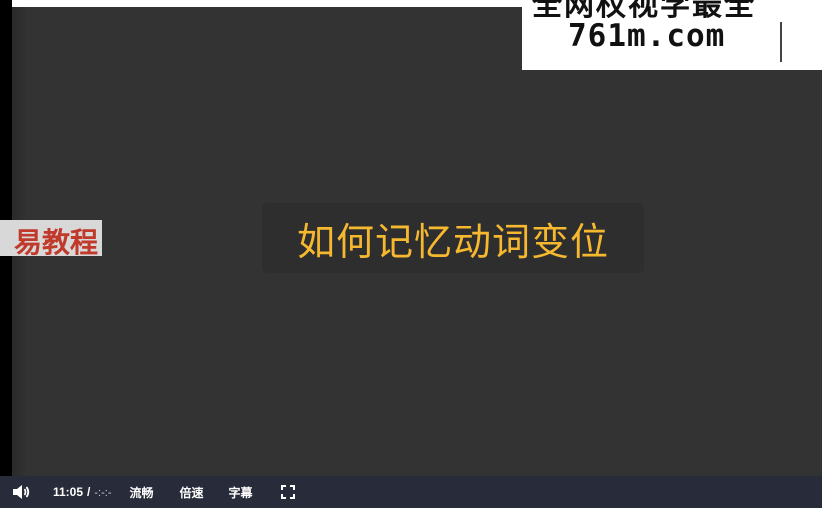 This screenshot has width=822, height=508. What do you see at coordinates (192, 492) in the screenshot?
I see `speed-button: 倍速` at bounding box center [192, 492].